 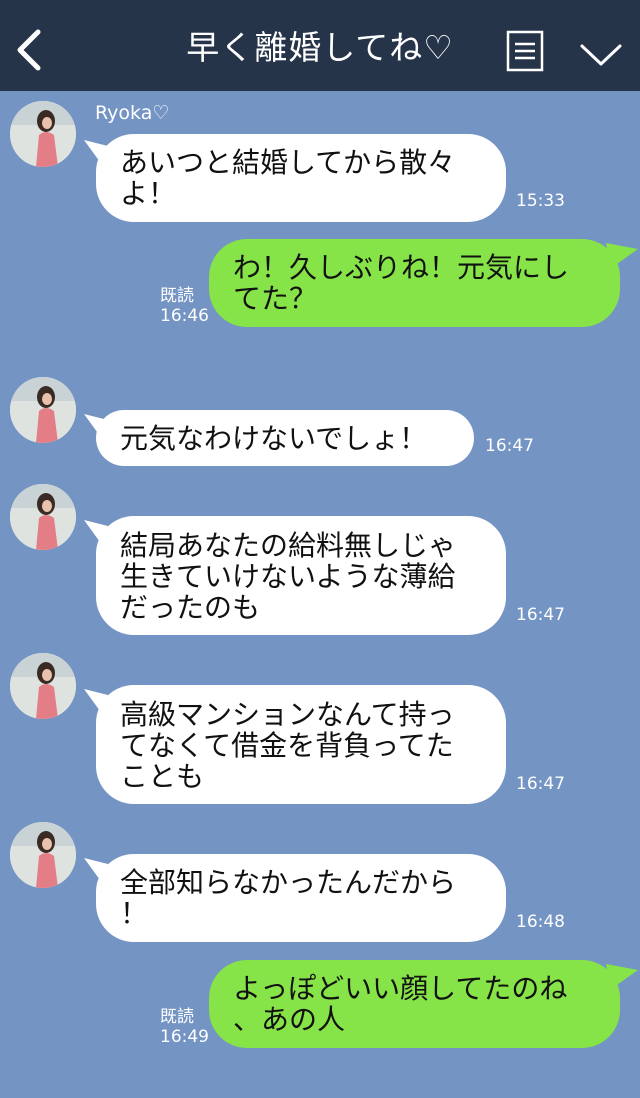 I want to click on back-button, so click(x=30, y=48).